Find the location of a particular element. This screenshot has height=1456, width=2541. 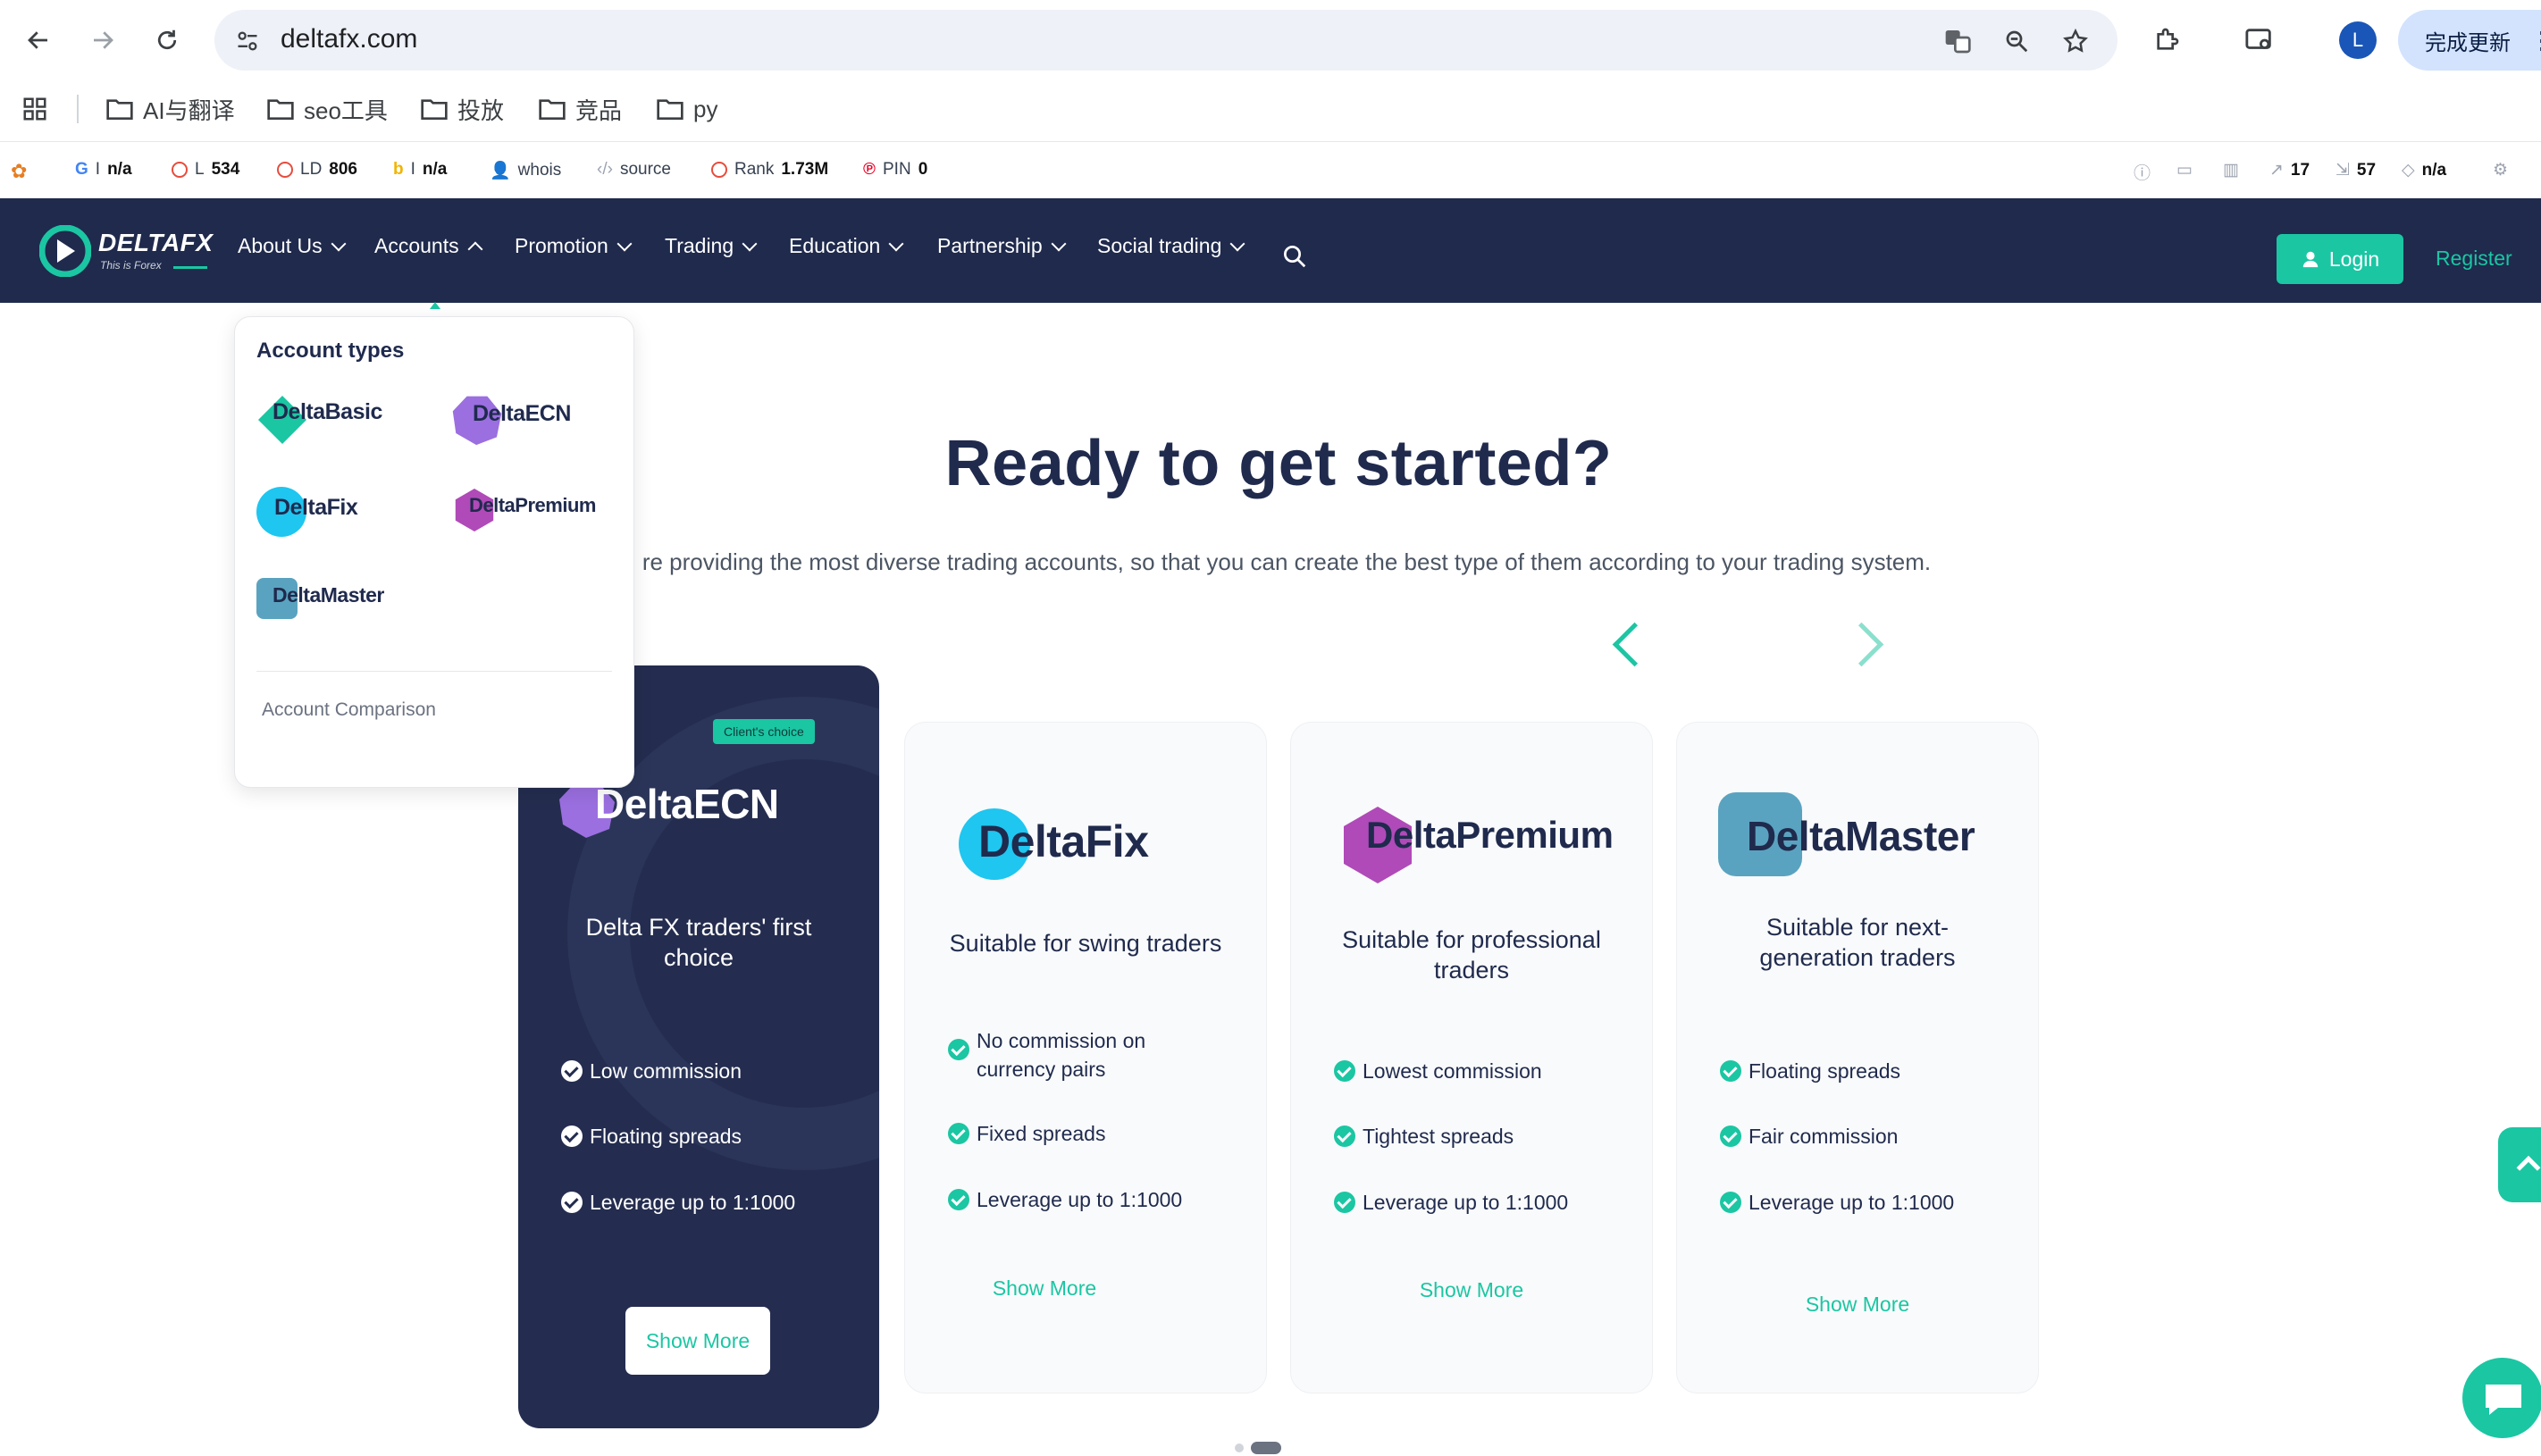

chevron-up-icon is located at coordinates (2529, 1163).